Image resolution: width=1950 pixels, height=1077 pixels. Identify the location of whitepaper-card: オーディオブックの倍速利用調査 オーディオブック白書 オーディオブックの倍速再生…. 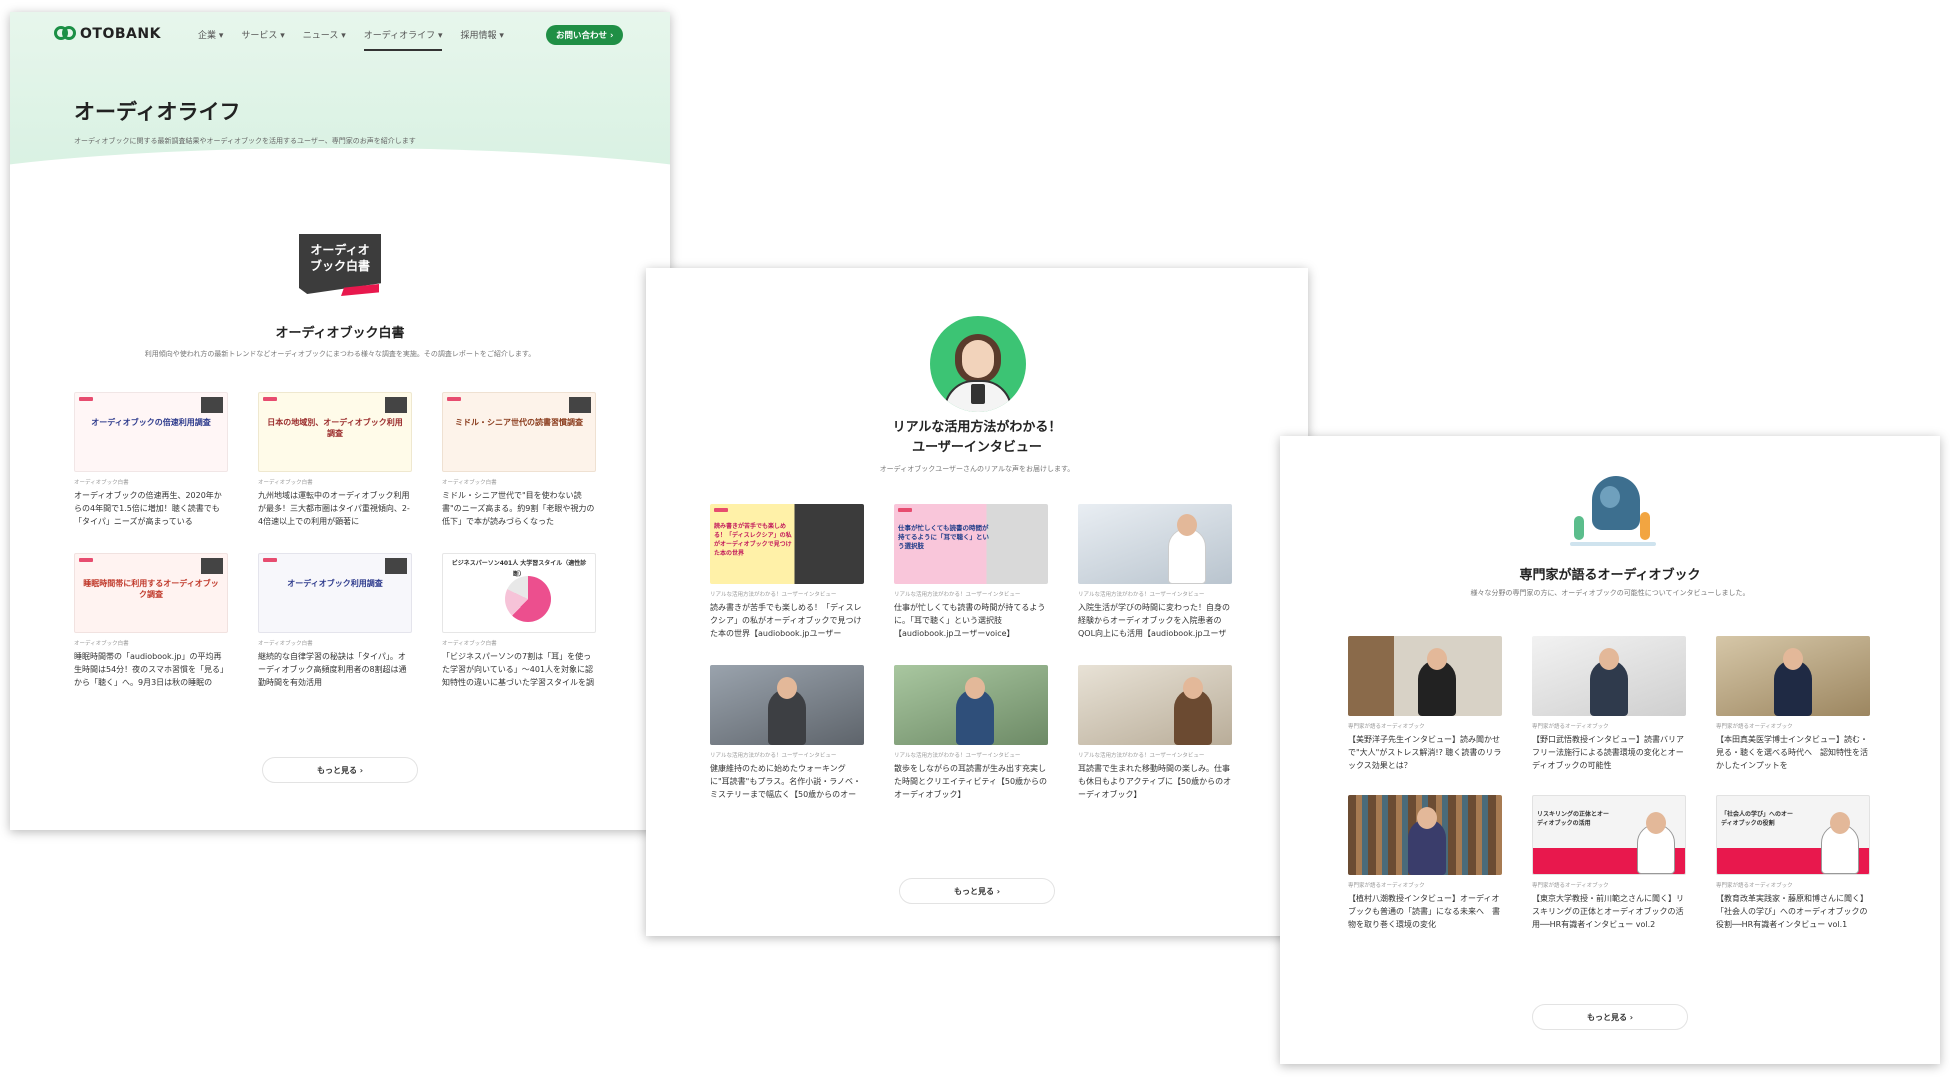
(151, 460).